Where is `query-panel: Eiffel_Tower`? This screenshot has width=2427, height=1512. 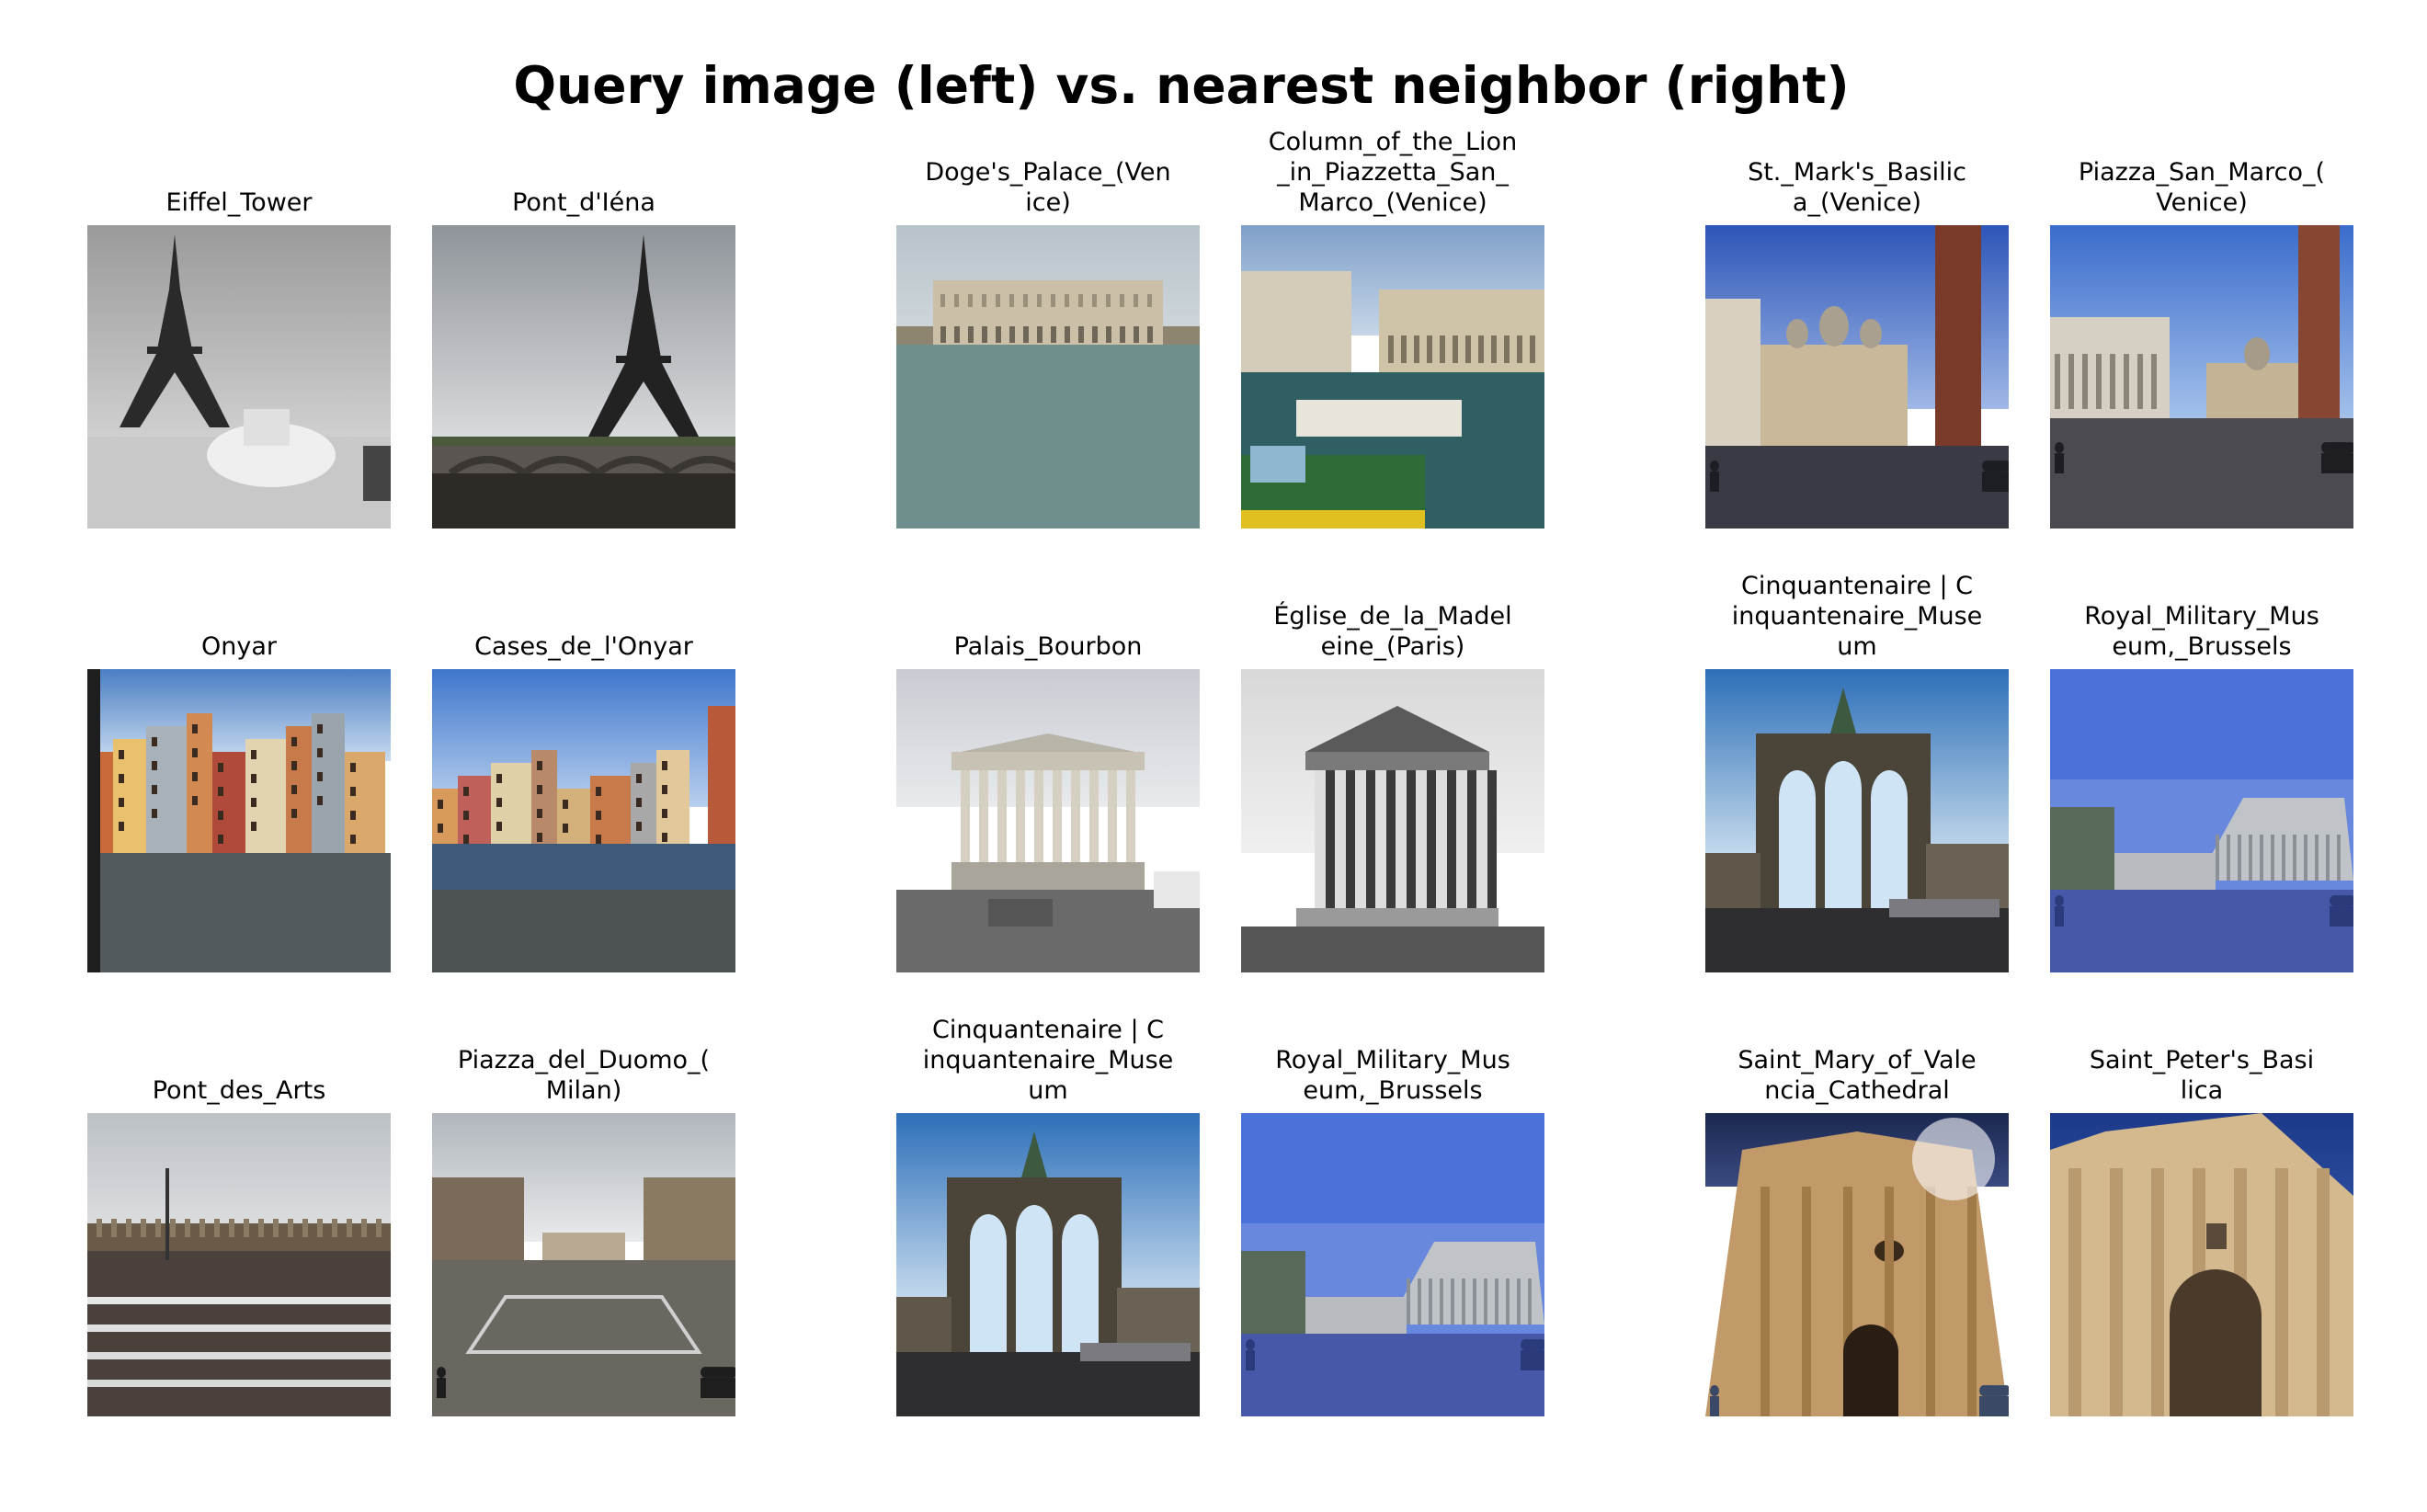 query-panel: Eiffel_Tower is located at coordinates (239, 358).